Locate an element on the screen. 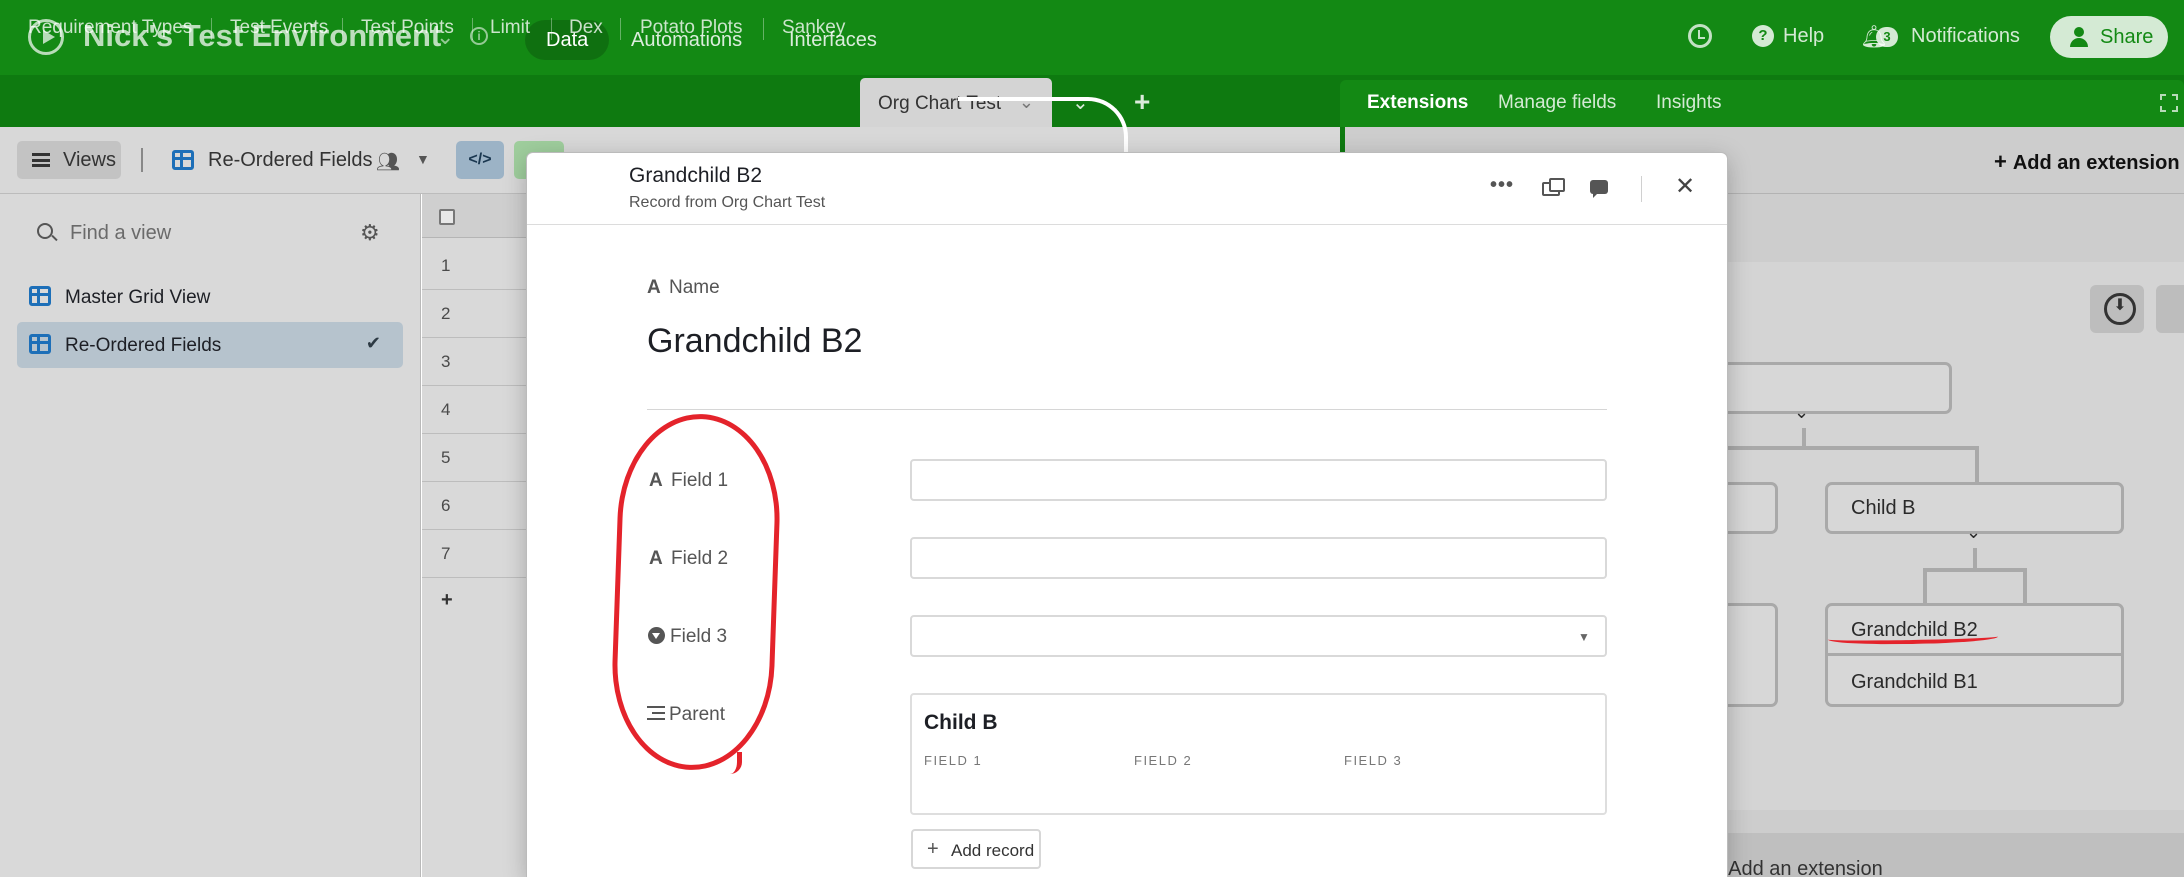  field-1-input is located at coordinates (1258, 480).